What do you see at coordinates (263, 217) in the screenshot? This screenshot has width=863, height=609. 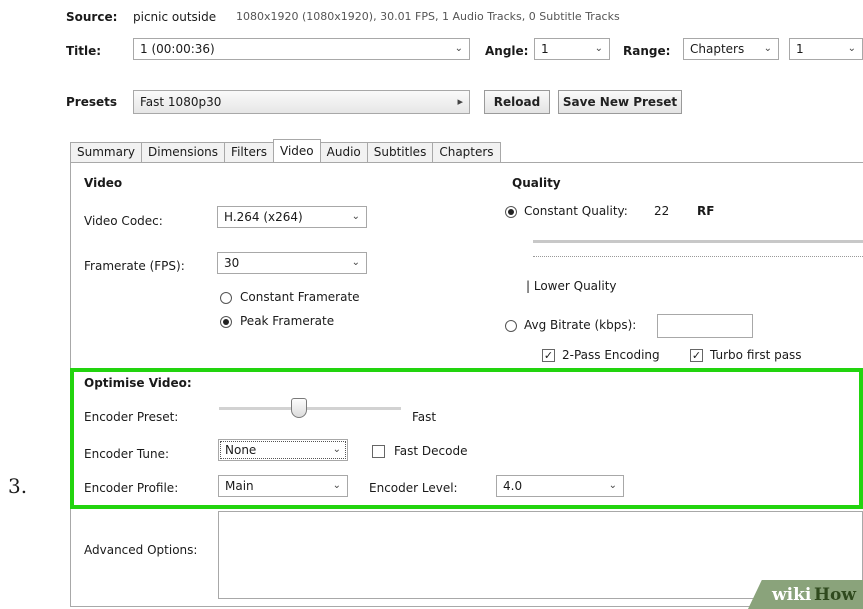 I see `video-codec-value: H.264 (x264)` at bounding box center [263, 217].